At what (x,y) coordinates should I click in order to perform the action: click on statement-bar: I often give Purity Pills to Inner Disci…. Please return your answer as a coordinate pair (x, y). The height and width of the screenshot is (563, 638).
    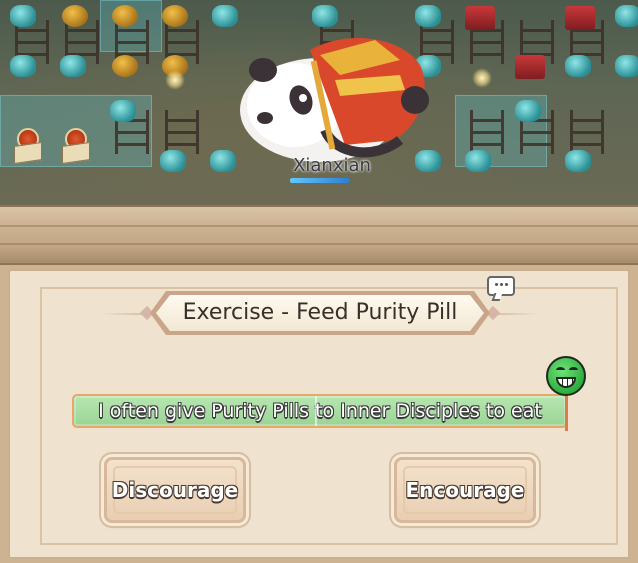
    Looking at the image, I should click on (320, 411).